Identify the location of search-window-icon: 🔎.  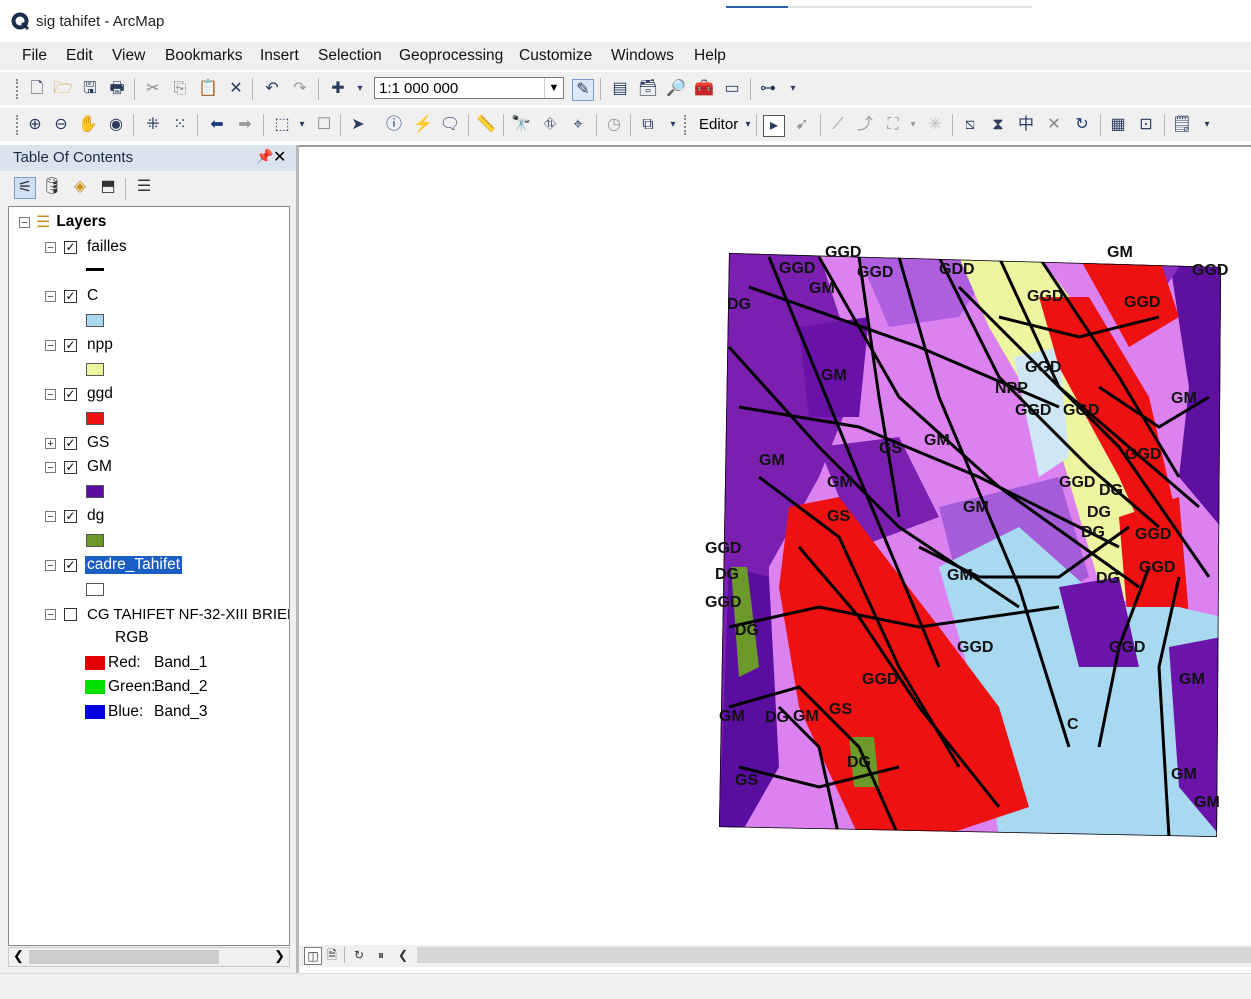
(676, 89).